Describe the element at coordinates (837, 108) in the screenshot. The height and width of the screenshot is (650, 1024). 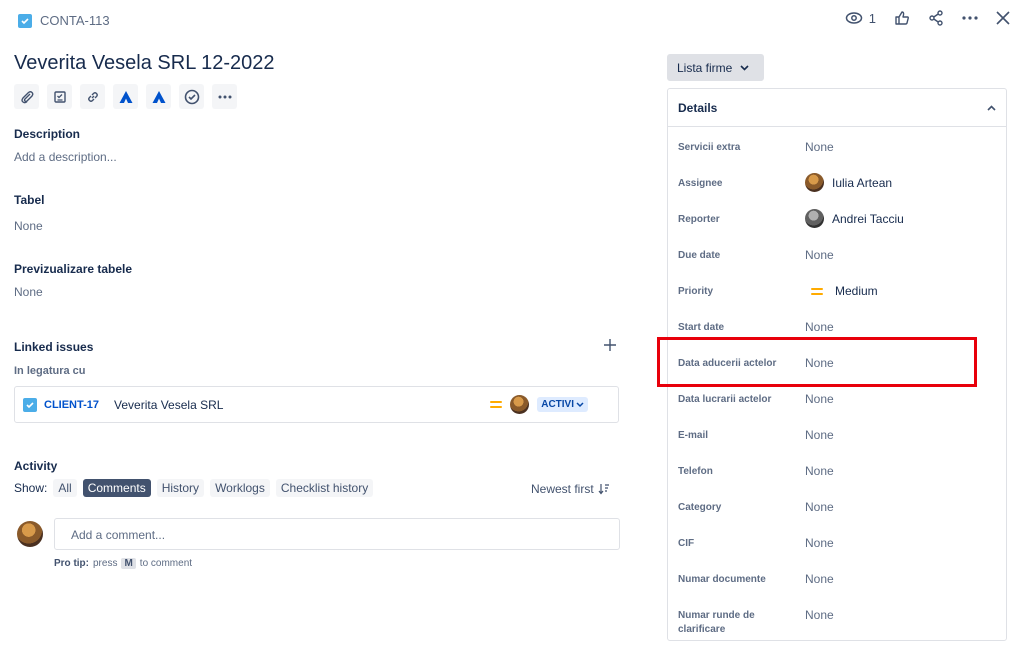
I see `details-header: Details` at that location.